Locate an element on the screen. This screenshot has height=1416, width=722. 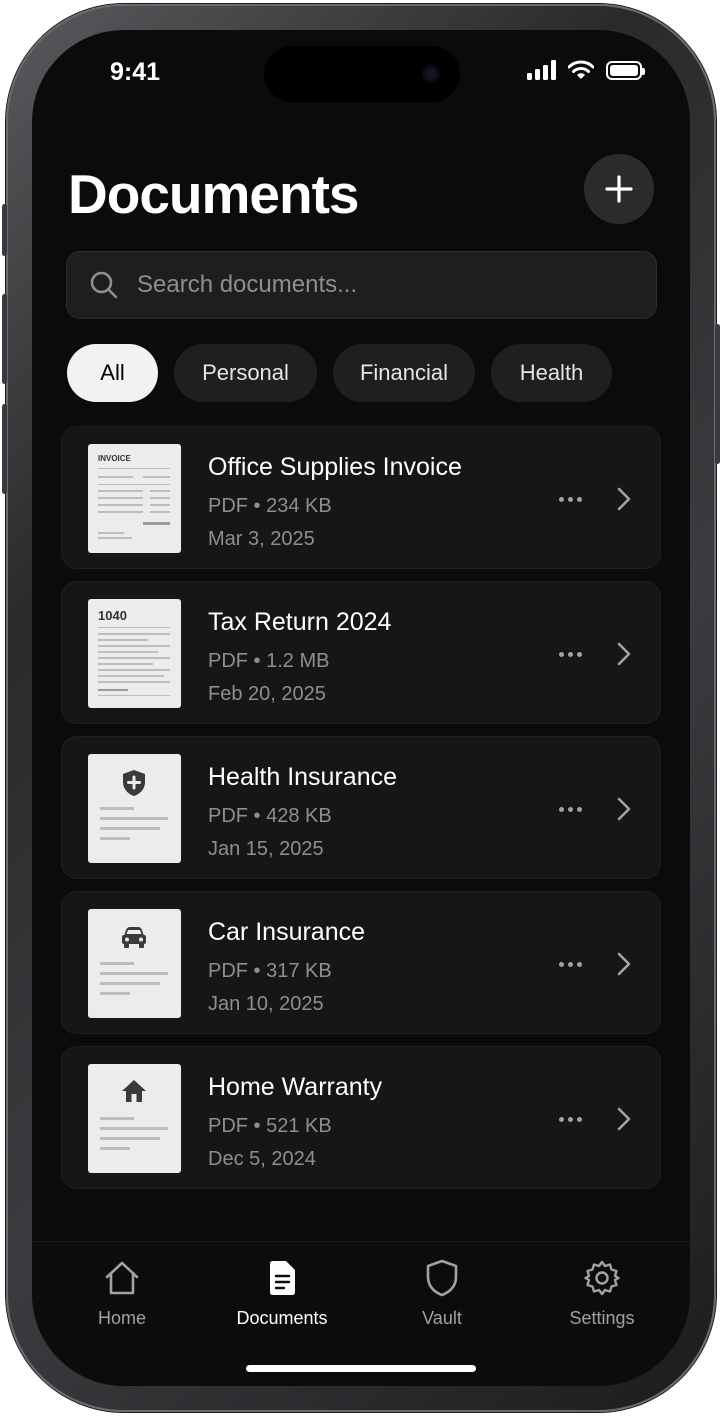
add-document-button is located at coordinates (619, 189).